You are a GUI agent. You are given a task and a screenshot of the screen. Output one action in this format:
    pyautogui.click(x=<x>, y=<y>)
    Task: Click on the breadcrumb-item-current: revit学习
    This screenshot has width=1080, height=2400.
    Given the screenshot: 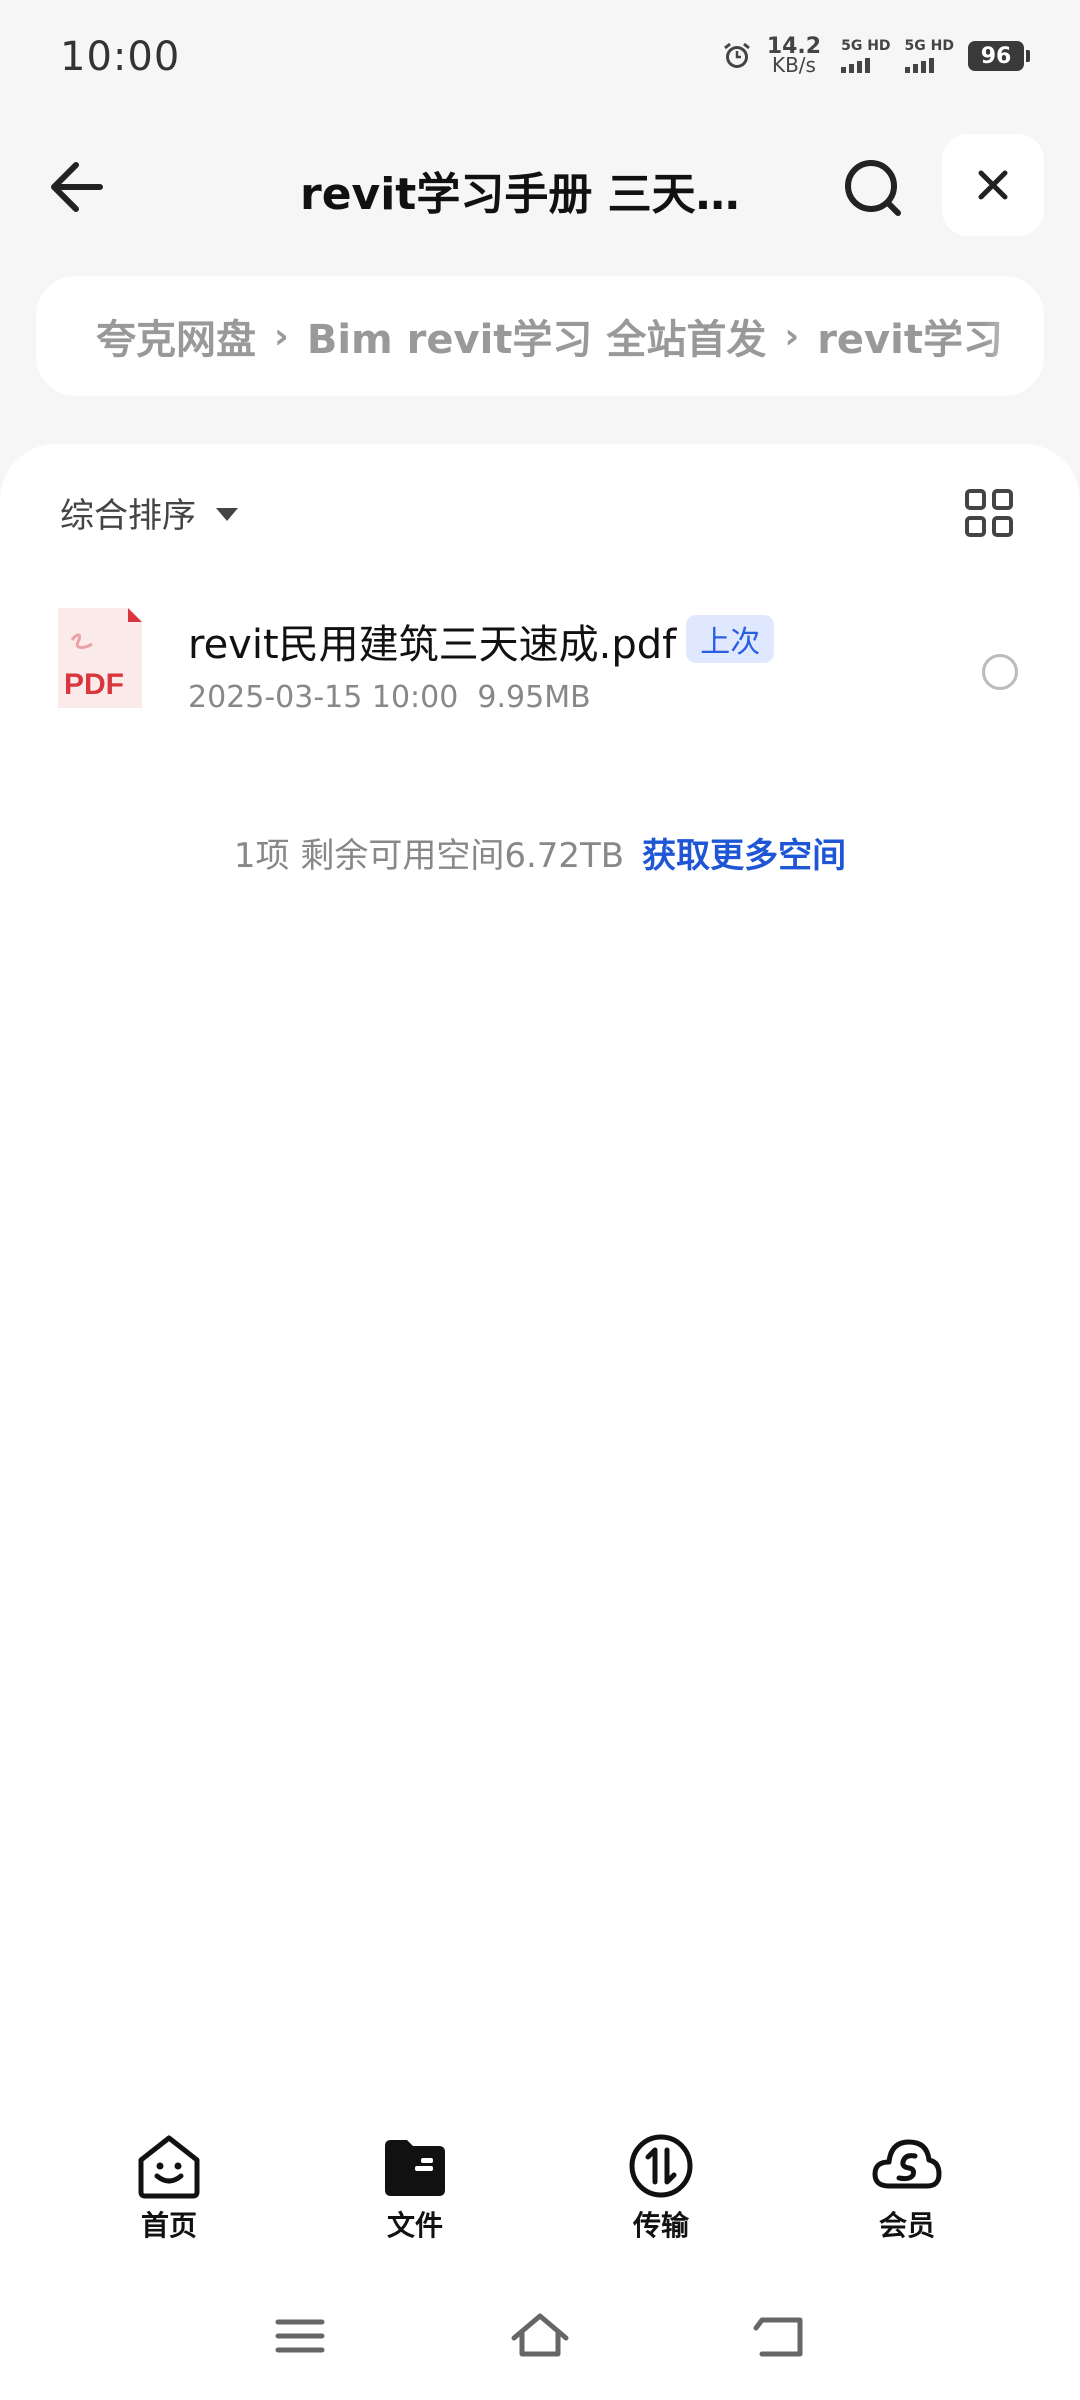 What is the action you would take?
    pyautogui.click(x=910, y=336)
    